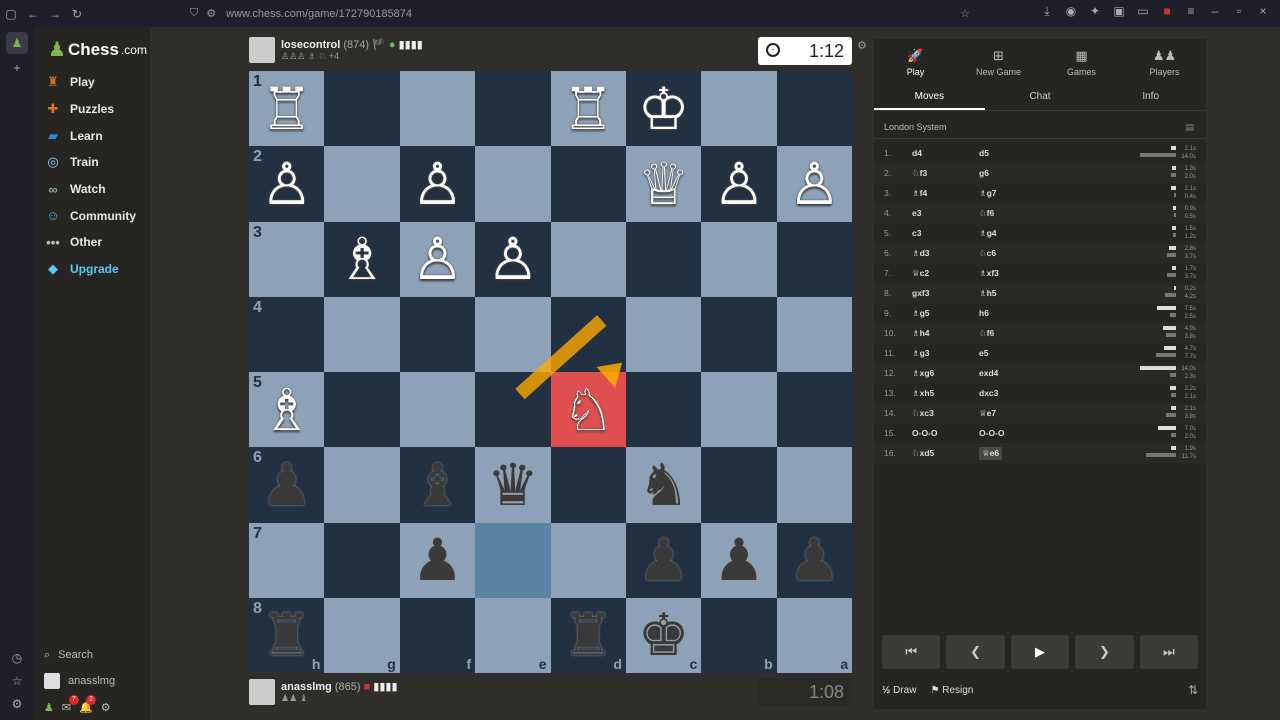  Describe the element at coordinates (262, 50) in the screenshot. I see `opponent-avatar` at that location.